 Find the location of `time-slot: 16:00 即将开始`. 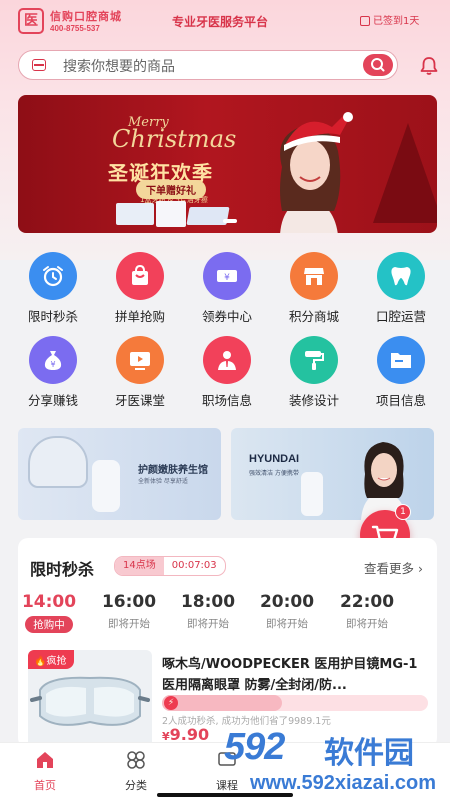

time-slot: 16:00 即将开始 is located at coordinates (129, 611).